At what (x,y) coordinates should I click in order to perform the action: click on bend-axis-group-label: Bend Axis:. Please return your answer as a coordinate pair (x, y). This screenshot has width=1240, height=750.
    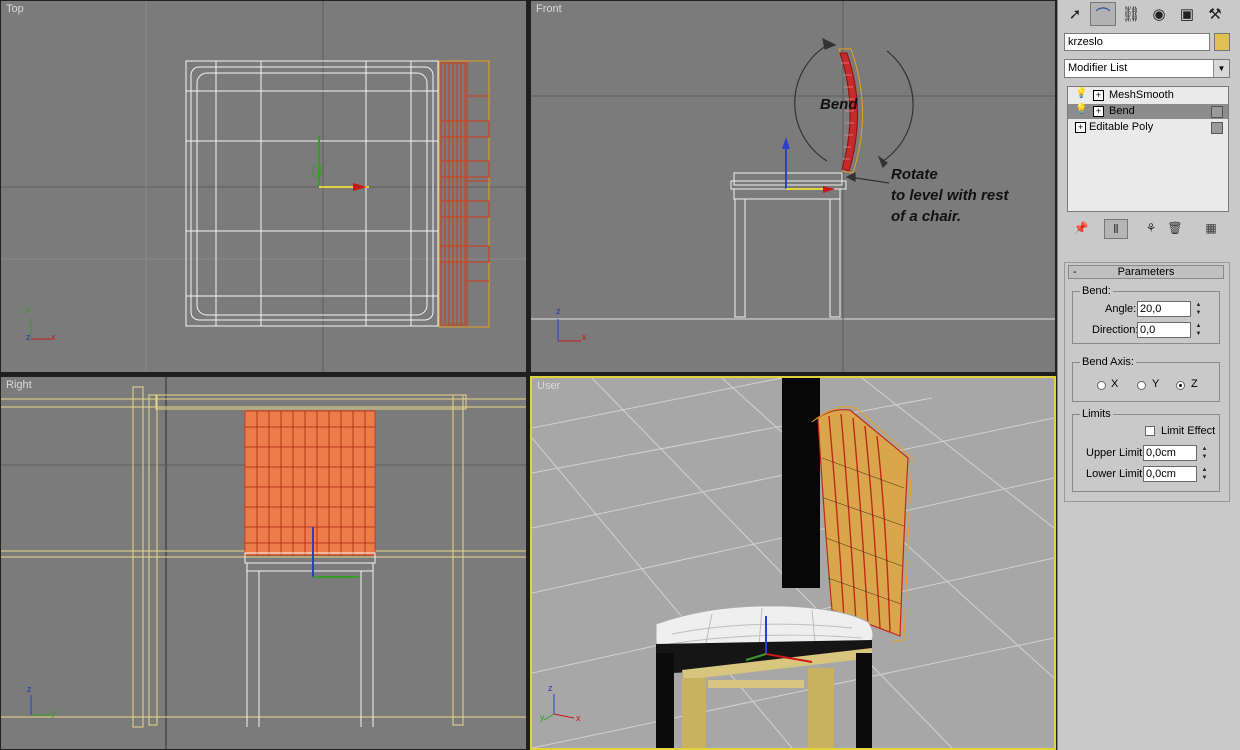
    Looking at the image, I should click on (1108, 362).